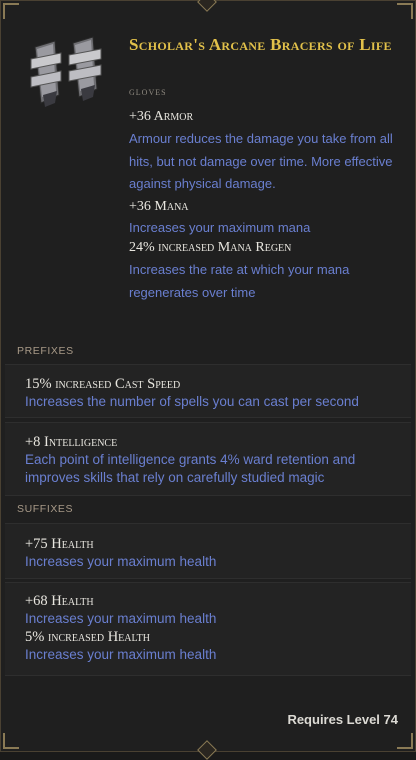  What do you see at coordinates (161, 116) in the screenshot?
I see `implicit-stat: +36 Armor` at bounding box center [161, 116].